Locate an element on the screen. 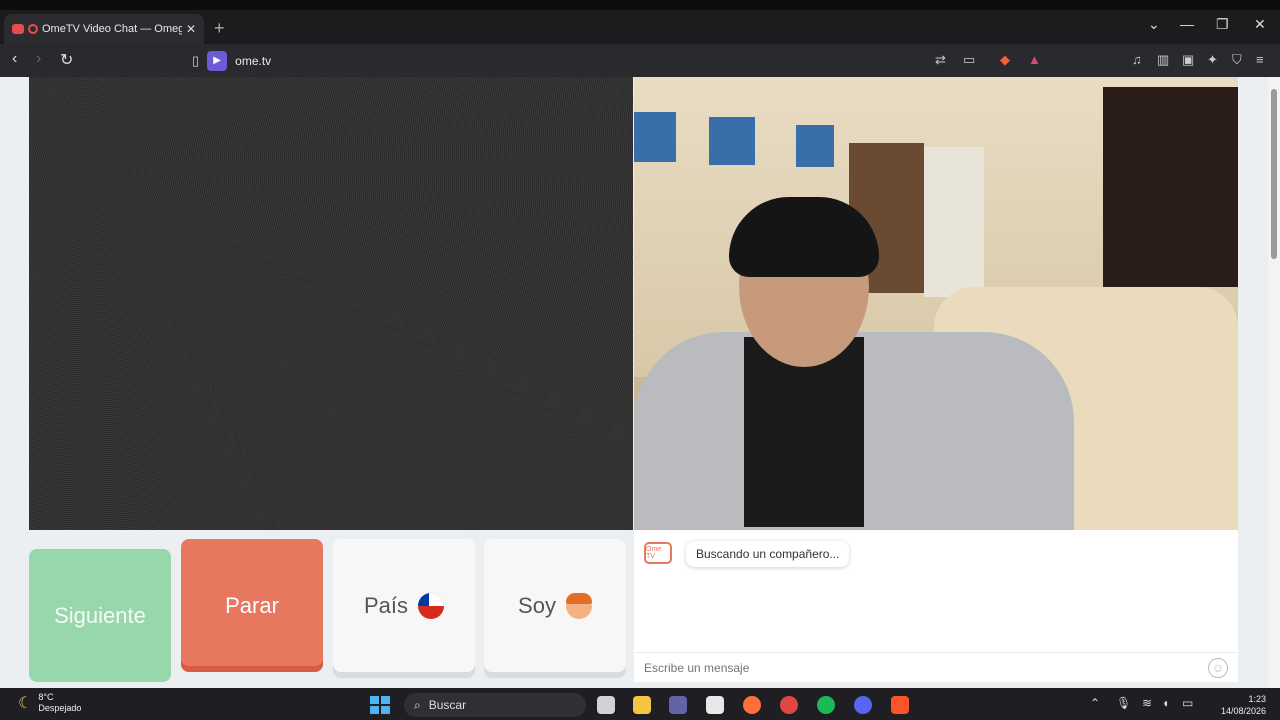  time: 1:23 is located at coordinates (1257, 699).